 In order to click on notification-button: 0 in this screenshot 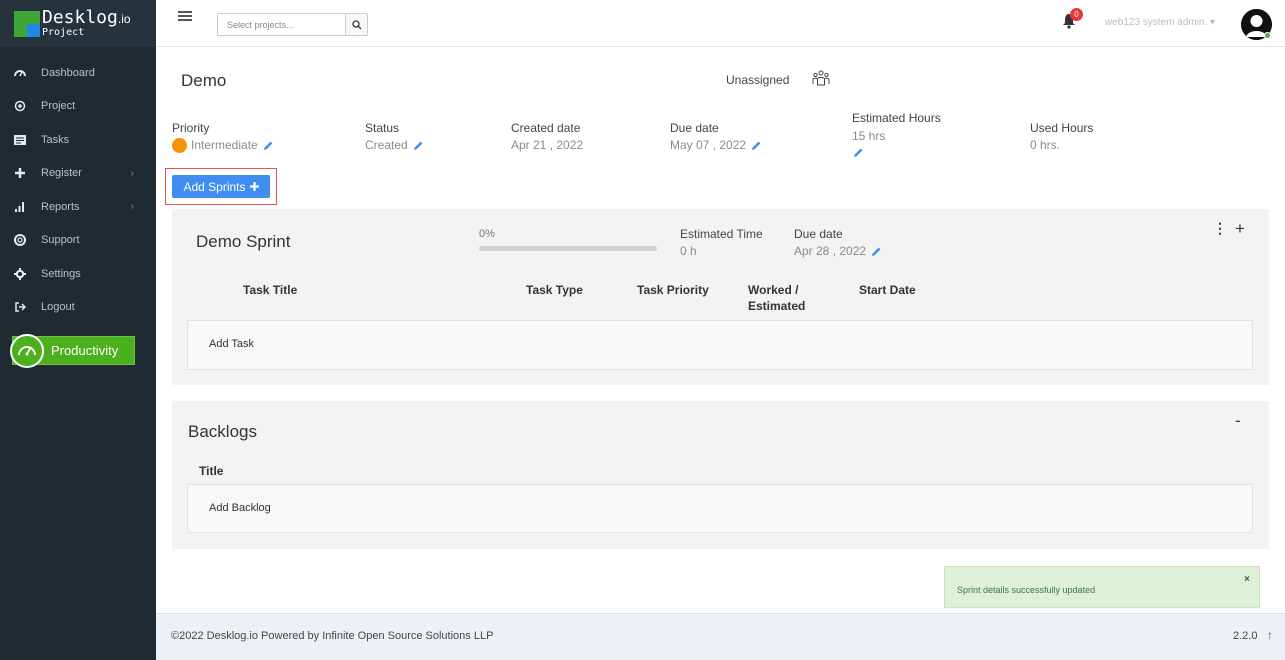, I will do `click(1072, 18)`.